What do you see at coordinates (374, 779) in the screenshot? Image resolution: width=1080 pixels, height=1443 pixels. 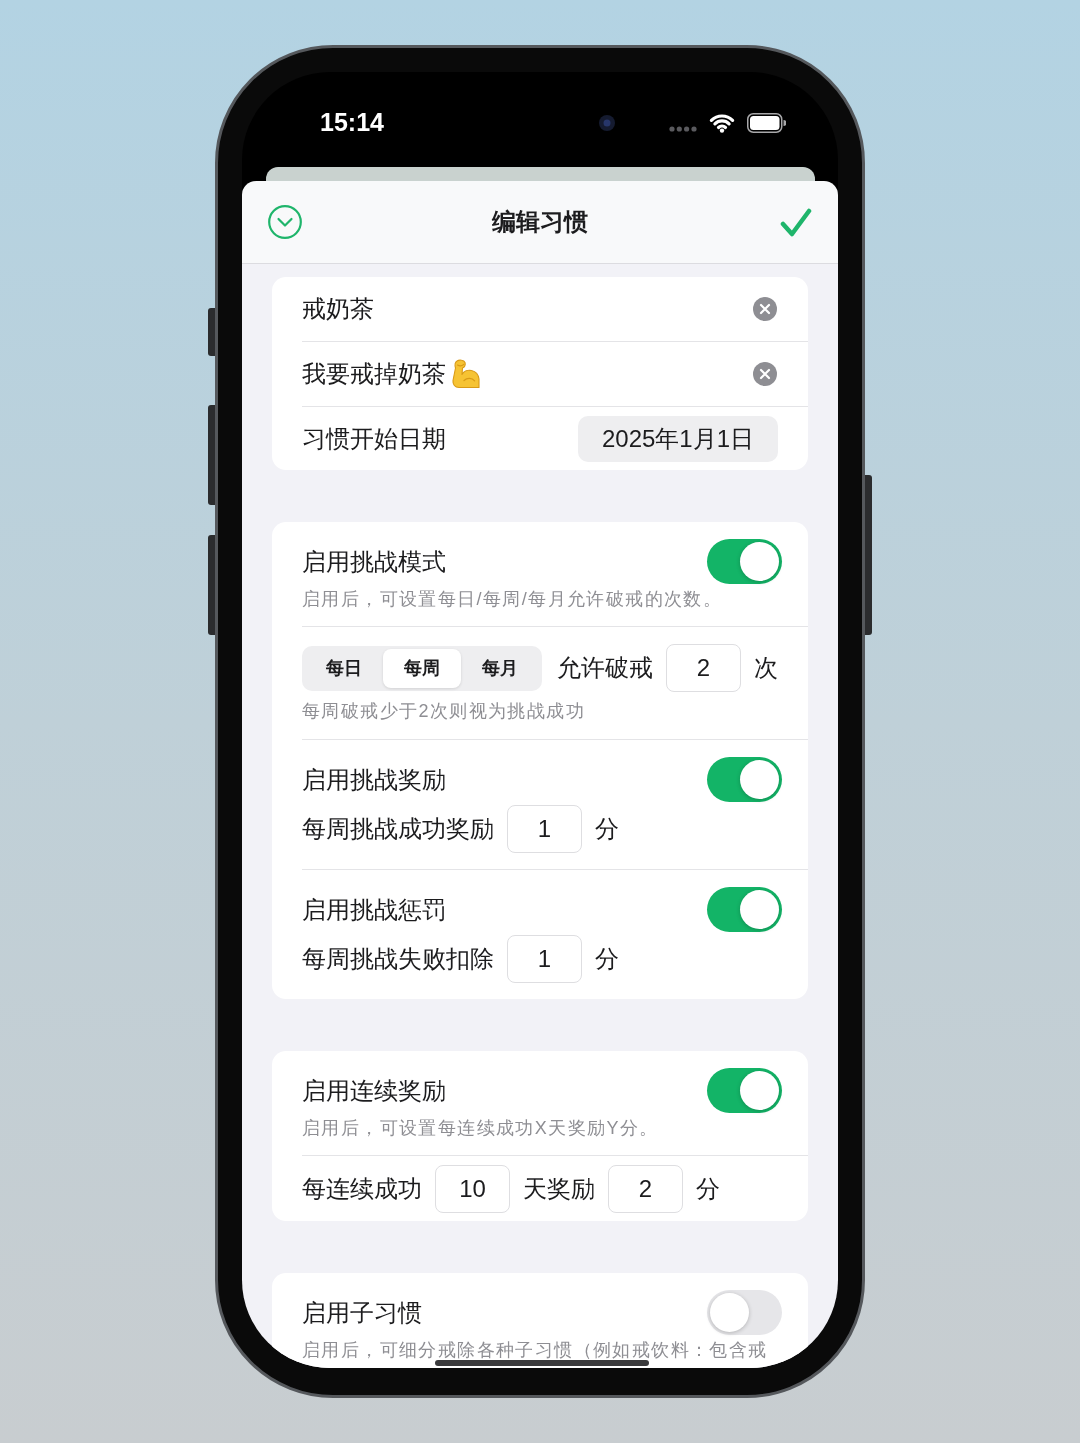 I see `row-label: 启用挑战奖励` at bounding box center [374, 779].